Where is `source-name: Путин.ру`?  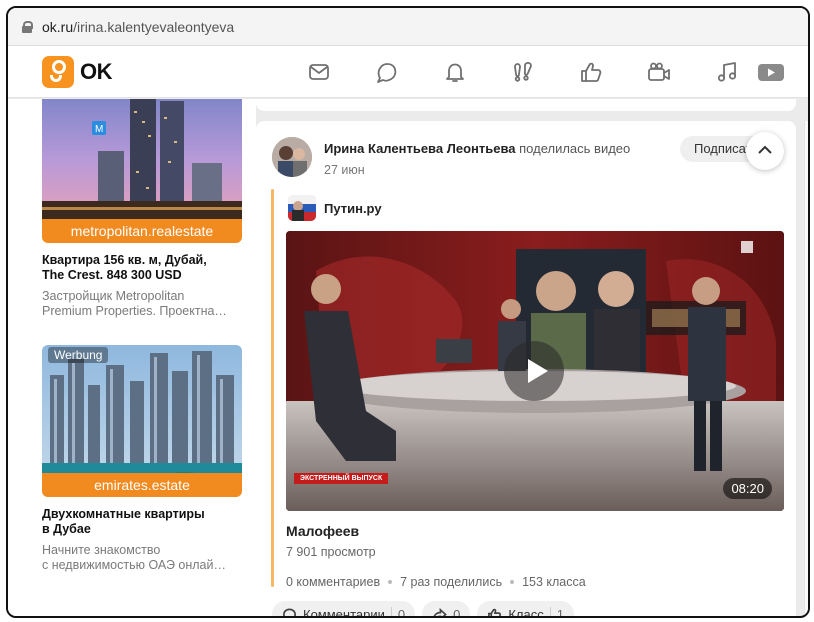
source-name: Путин.ру is located at coordinates (353, 208).